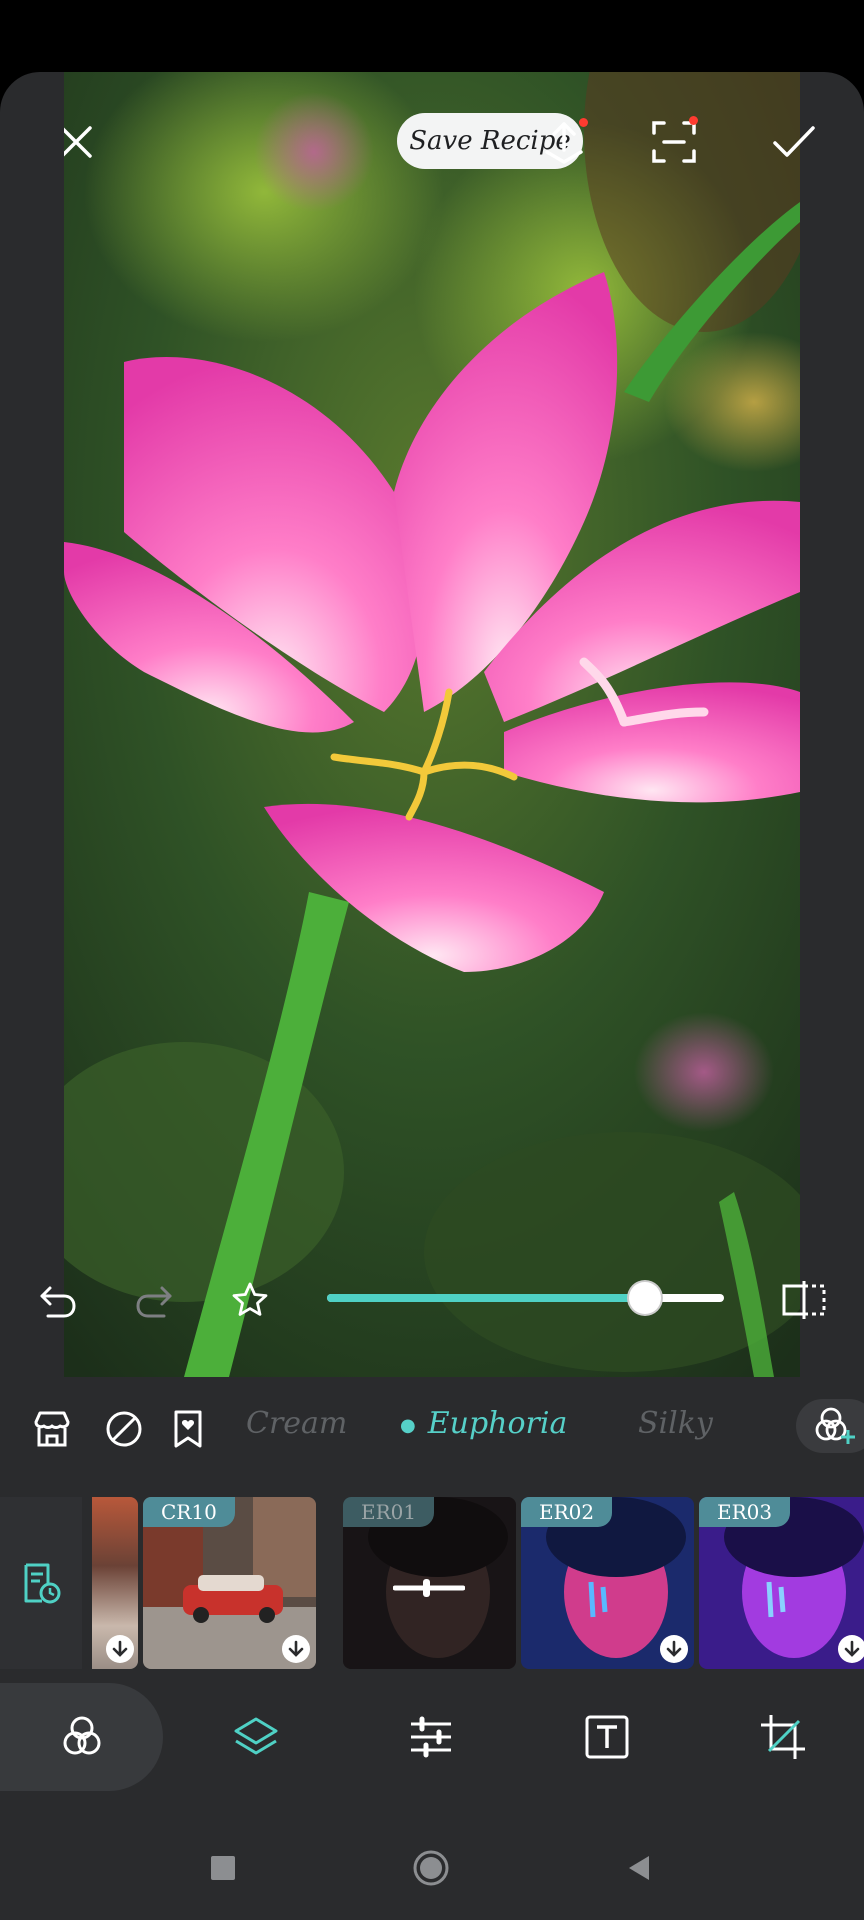 The height and width of the screenshot is (1920, 864). What do you see at coordinates (644, 1298) in the screenshot?
I see `intensity-slider-thumb` at bounding box center [644, 1298].